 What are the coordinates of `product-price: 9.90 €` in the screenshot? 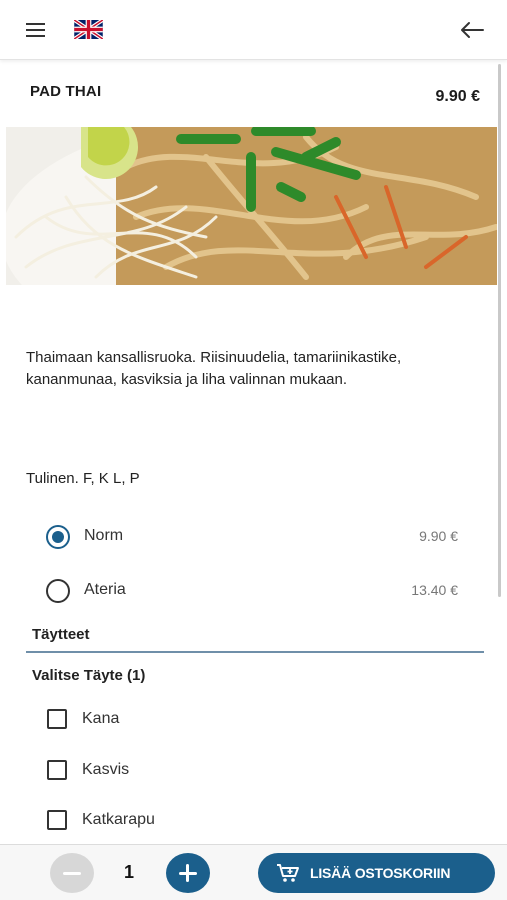 It's located at (457, 96).